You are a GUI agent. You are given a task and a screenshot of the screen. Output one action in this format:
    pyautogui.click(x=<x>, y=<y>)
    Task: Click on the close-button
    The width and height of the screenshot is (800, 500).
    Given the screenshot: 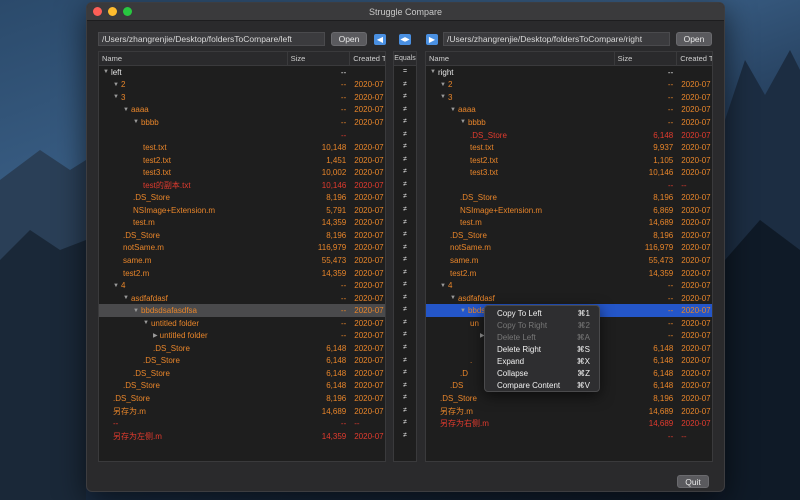 What is the action you would take?
    pyautogui.click(x=97, y=11)
    